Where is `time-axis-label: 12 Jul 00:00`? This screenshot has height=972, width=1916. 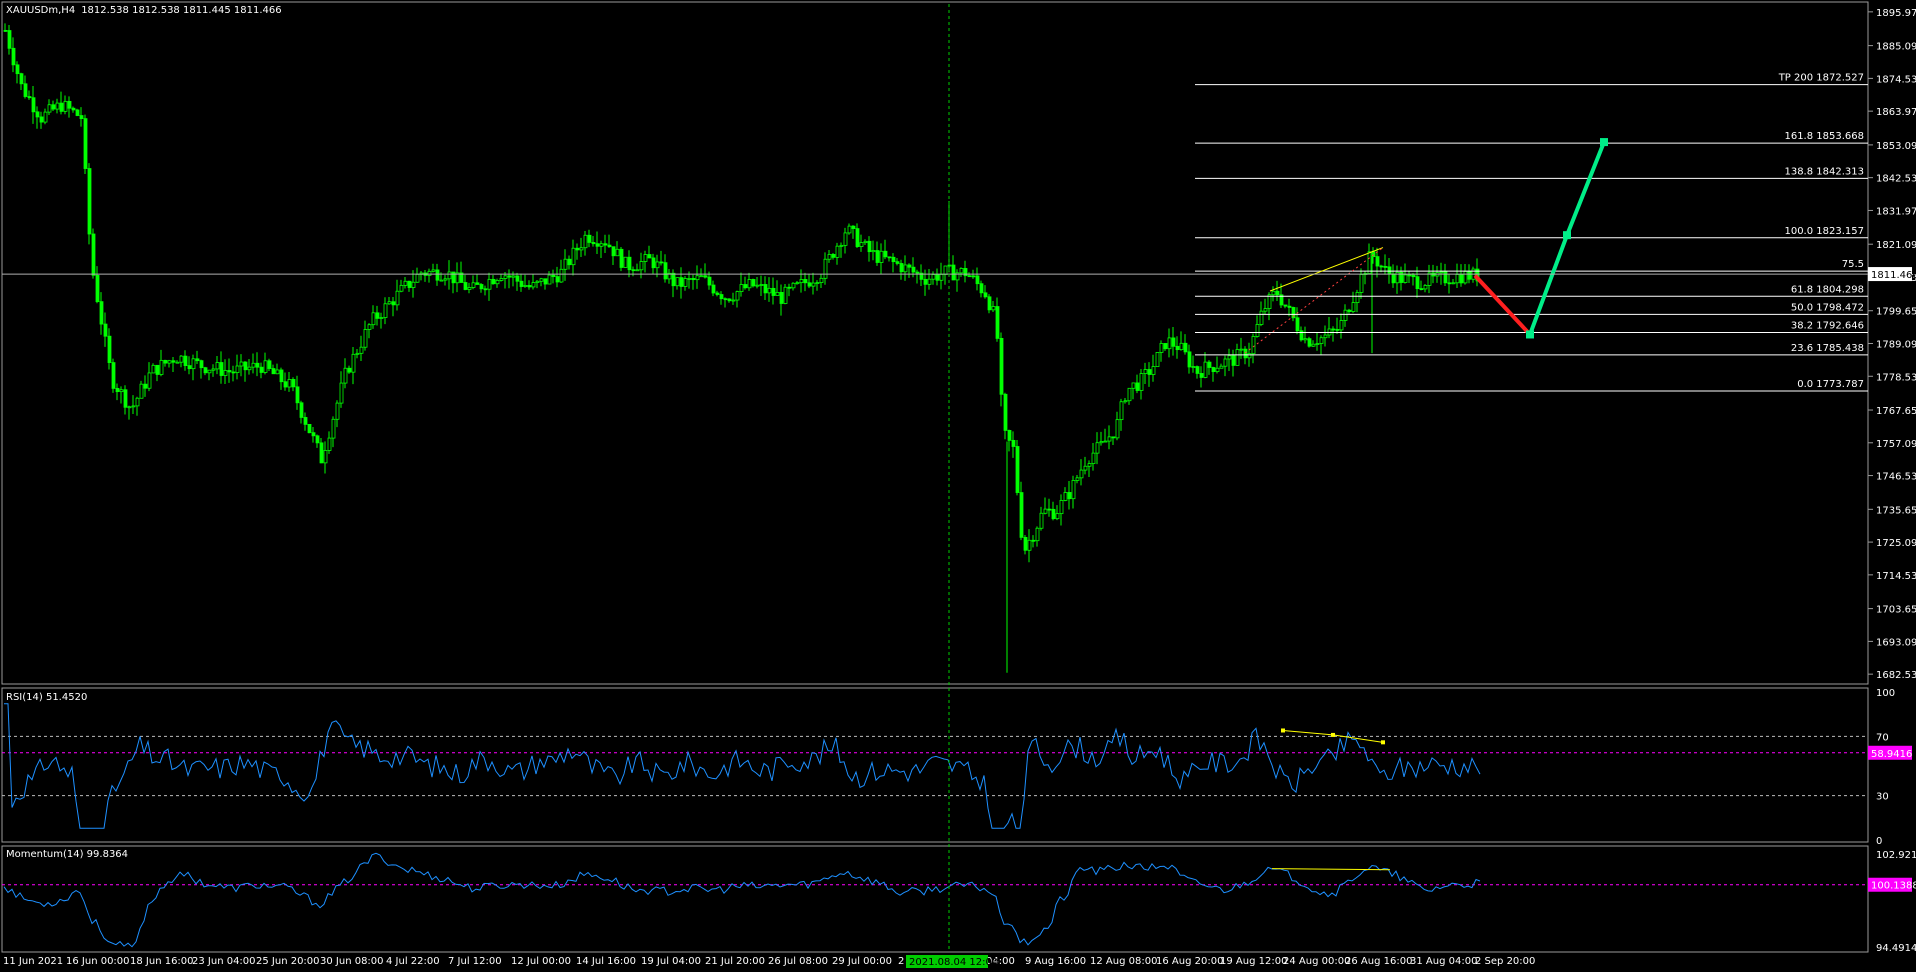 time-axis-label: 12 Jul 00:00 is located at coordinates (541, 961).